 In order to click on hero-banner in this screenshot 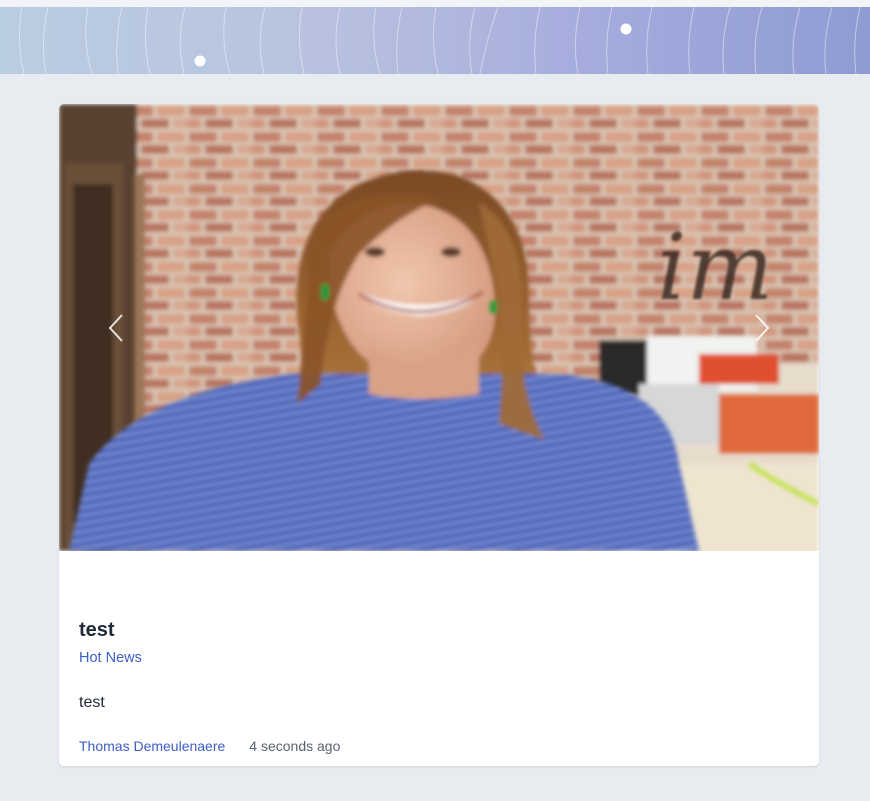, I will do `click(435, 40)`.